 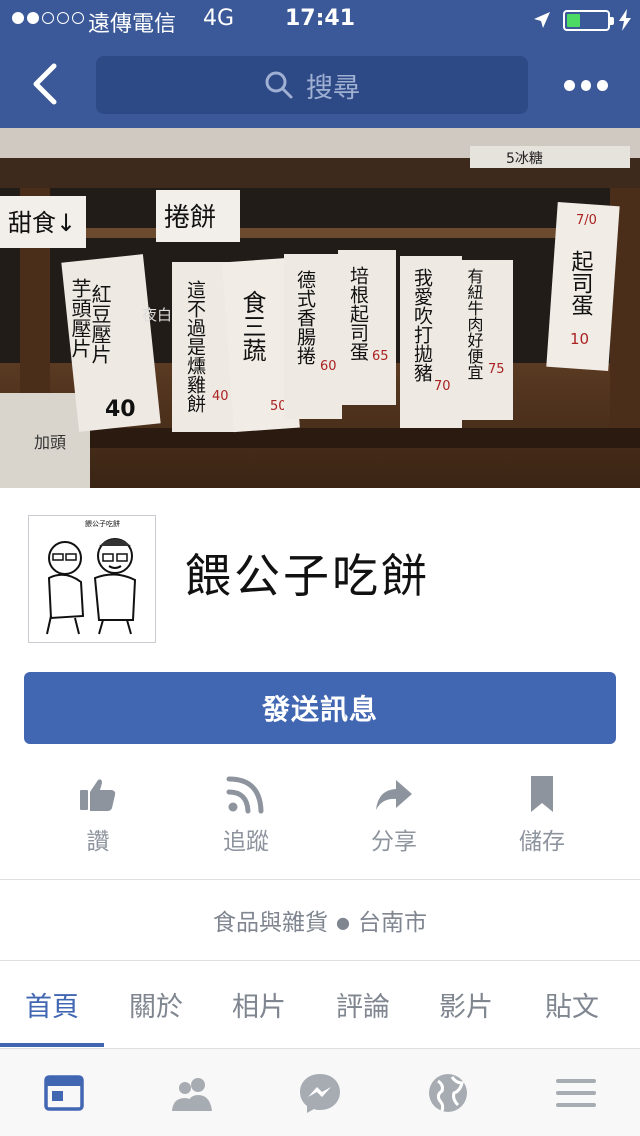 I want to click on rss-follow-icon, so click(x=245, y=795).